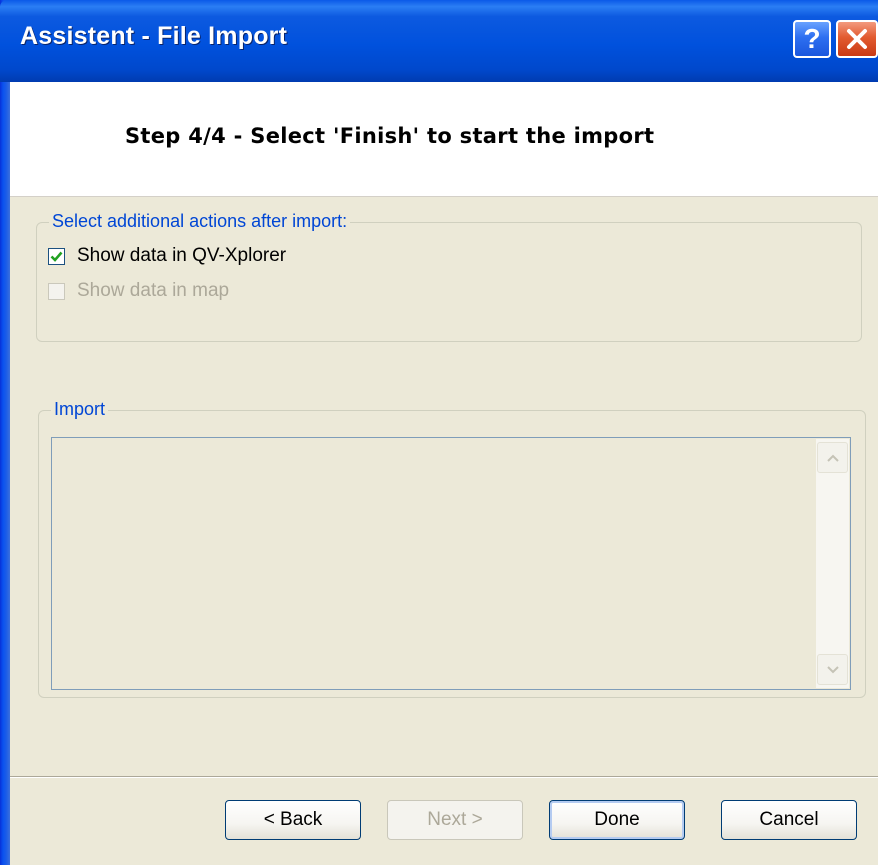 The width and height of the screenshot is (878, 865). What do you see at coordinates (200, 221) in the screenshot?
I see `actions-legend: Select additional actions after import:` at bounding box center [200, 221].